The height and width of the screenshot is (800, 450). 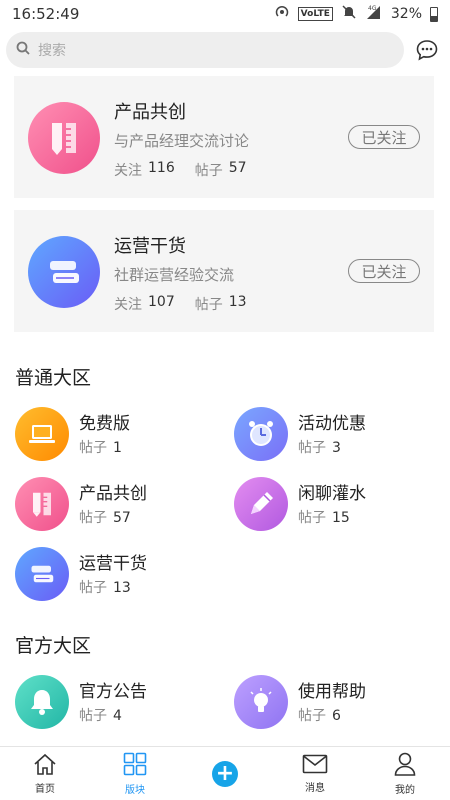 I want to click on search-icon, so click(x=23, y=50).